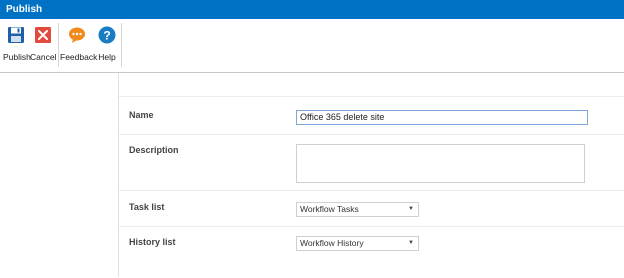 The width and height of the screenshot is (624, 278). What do you see at coordinates (442, 117) in the screenshot?
I see `name-input: Office 365 delete site` at bounding box center [442, 117].